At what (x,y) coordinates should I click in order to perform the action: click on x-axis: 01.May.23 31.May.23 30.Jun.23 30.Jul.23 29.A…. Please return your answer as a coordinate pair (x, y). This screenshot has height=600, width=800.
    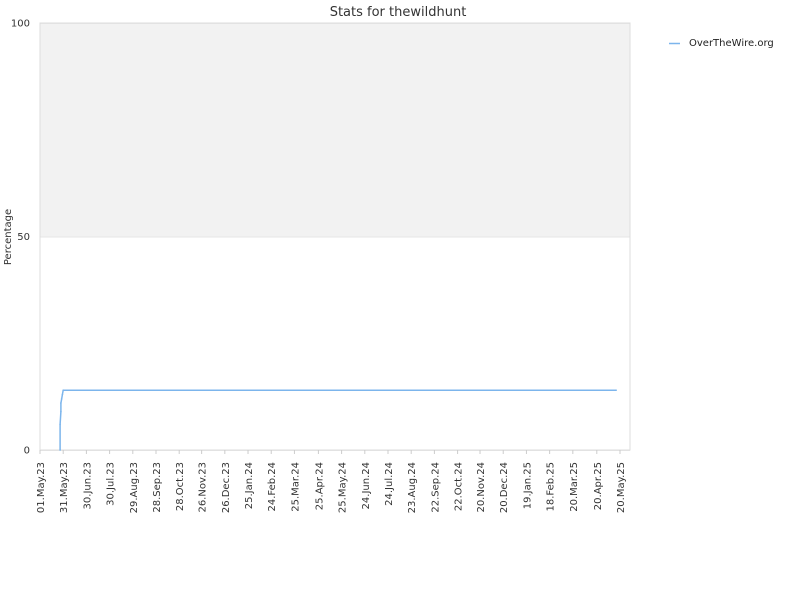
    Looking at the image, I should click on (331, 481).